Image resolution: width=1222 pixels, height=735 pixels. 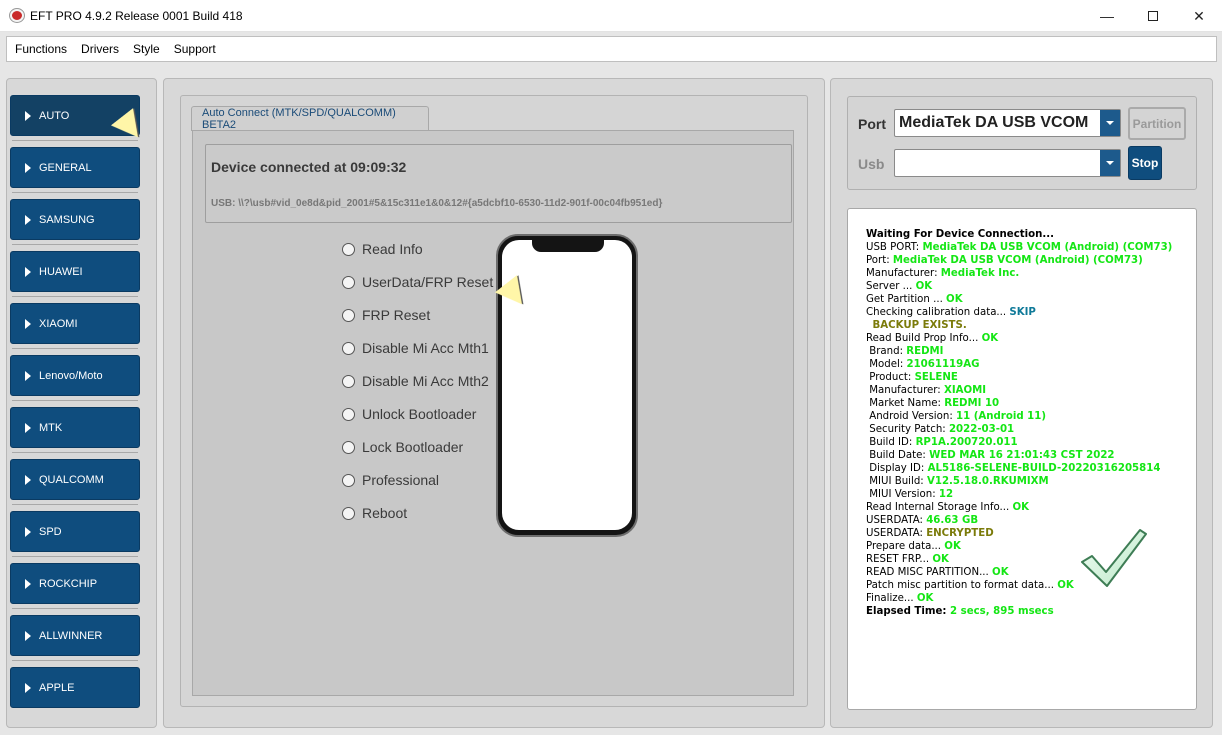 I want to click on sidebar-item-qualcomm: QUALCOMM, so click(x=75, y=479).